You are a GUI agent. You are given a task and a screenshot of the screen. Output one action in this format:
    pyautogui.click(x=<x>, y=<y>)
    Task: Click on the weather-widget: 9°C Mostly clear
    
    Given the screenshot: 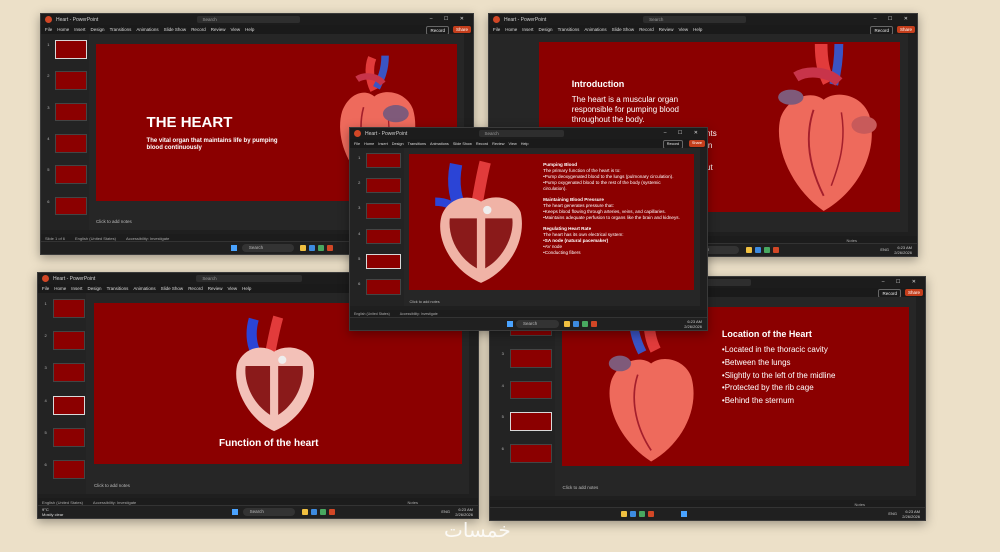 What is the action you would take?
    pyautogui.click(x=52, y=512)
    